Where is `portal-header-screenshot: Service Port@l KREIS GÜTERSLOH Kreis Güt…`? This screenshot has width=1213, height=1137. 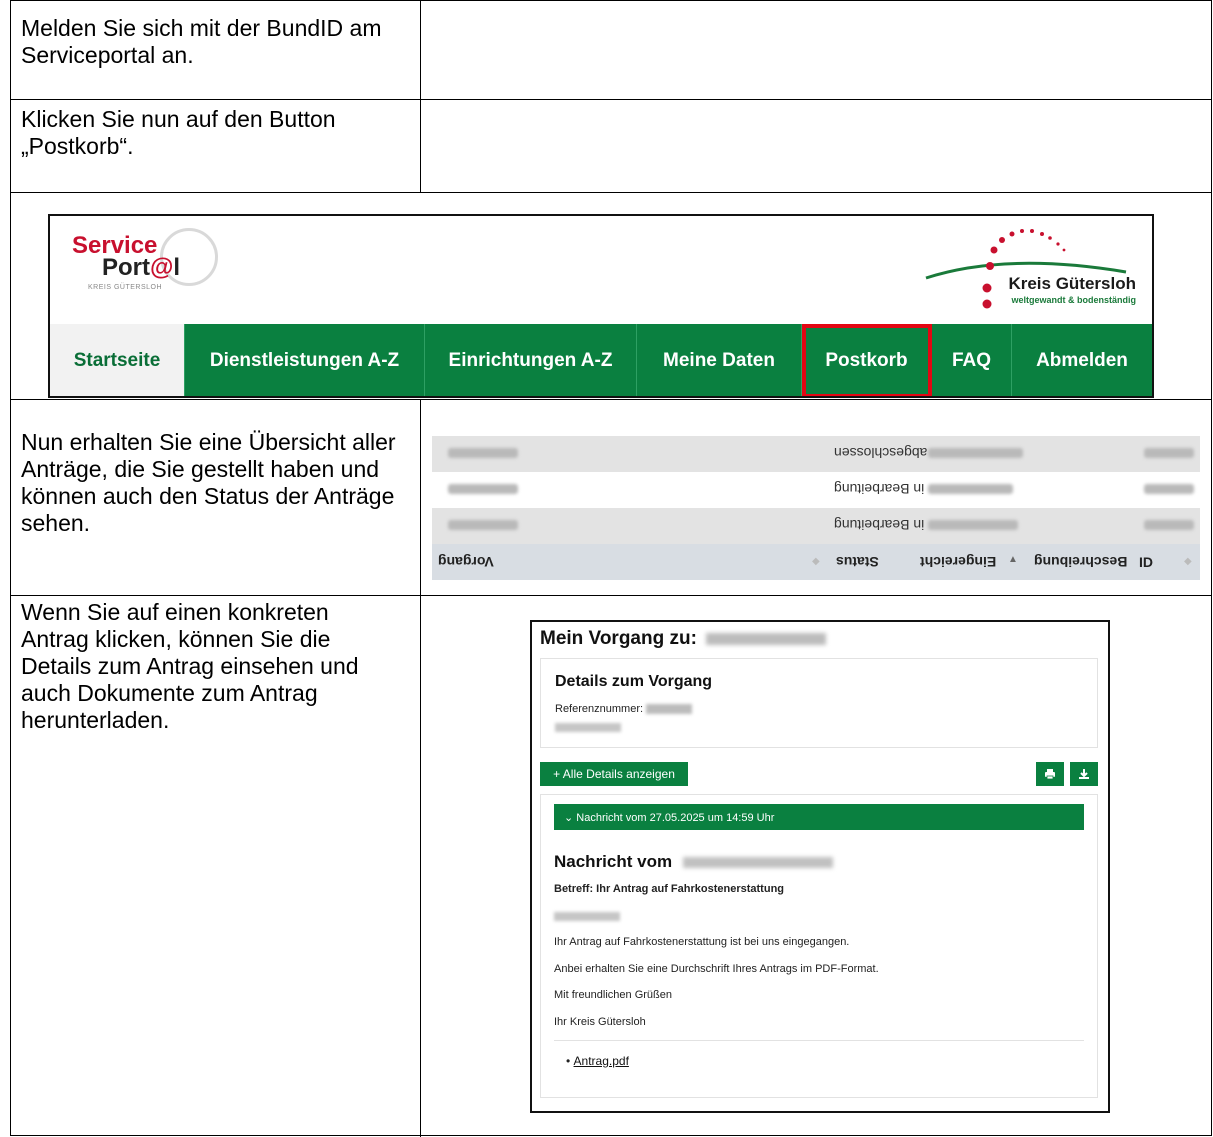
portal-header-screenshot: Service Port@l KREIS GÜTERSLOH Kreis Güt… is located at coordinates (601, 306).